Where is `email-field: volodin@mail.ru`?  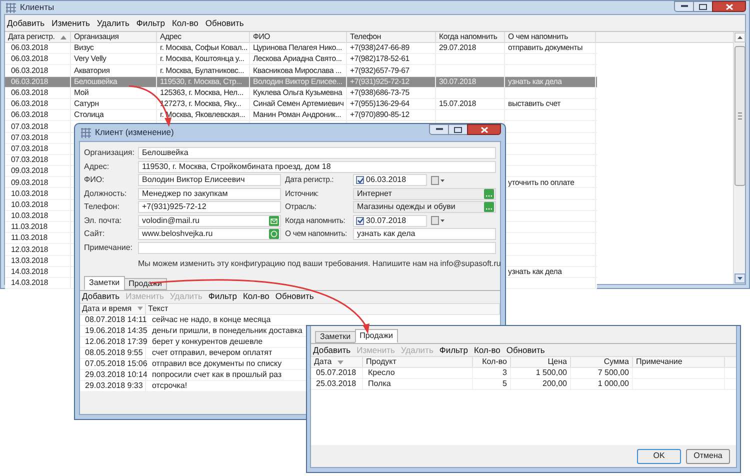 email-field: volodin@mail.ru is located at coordinates (209, 220).